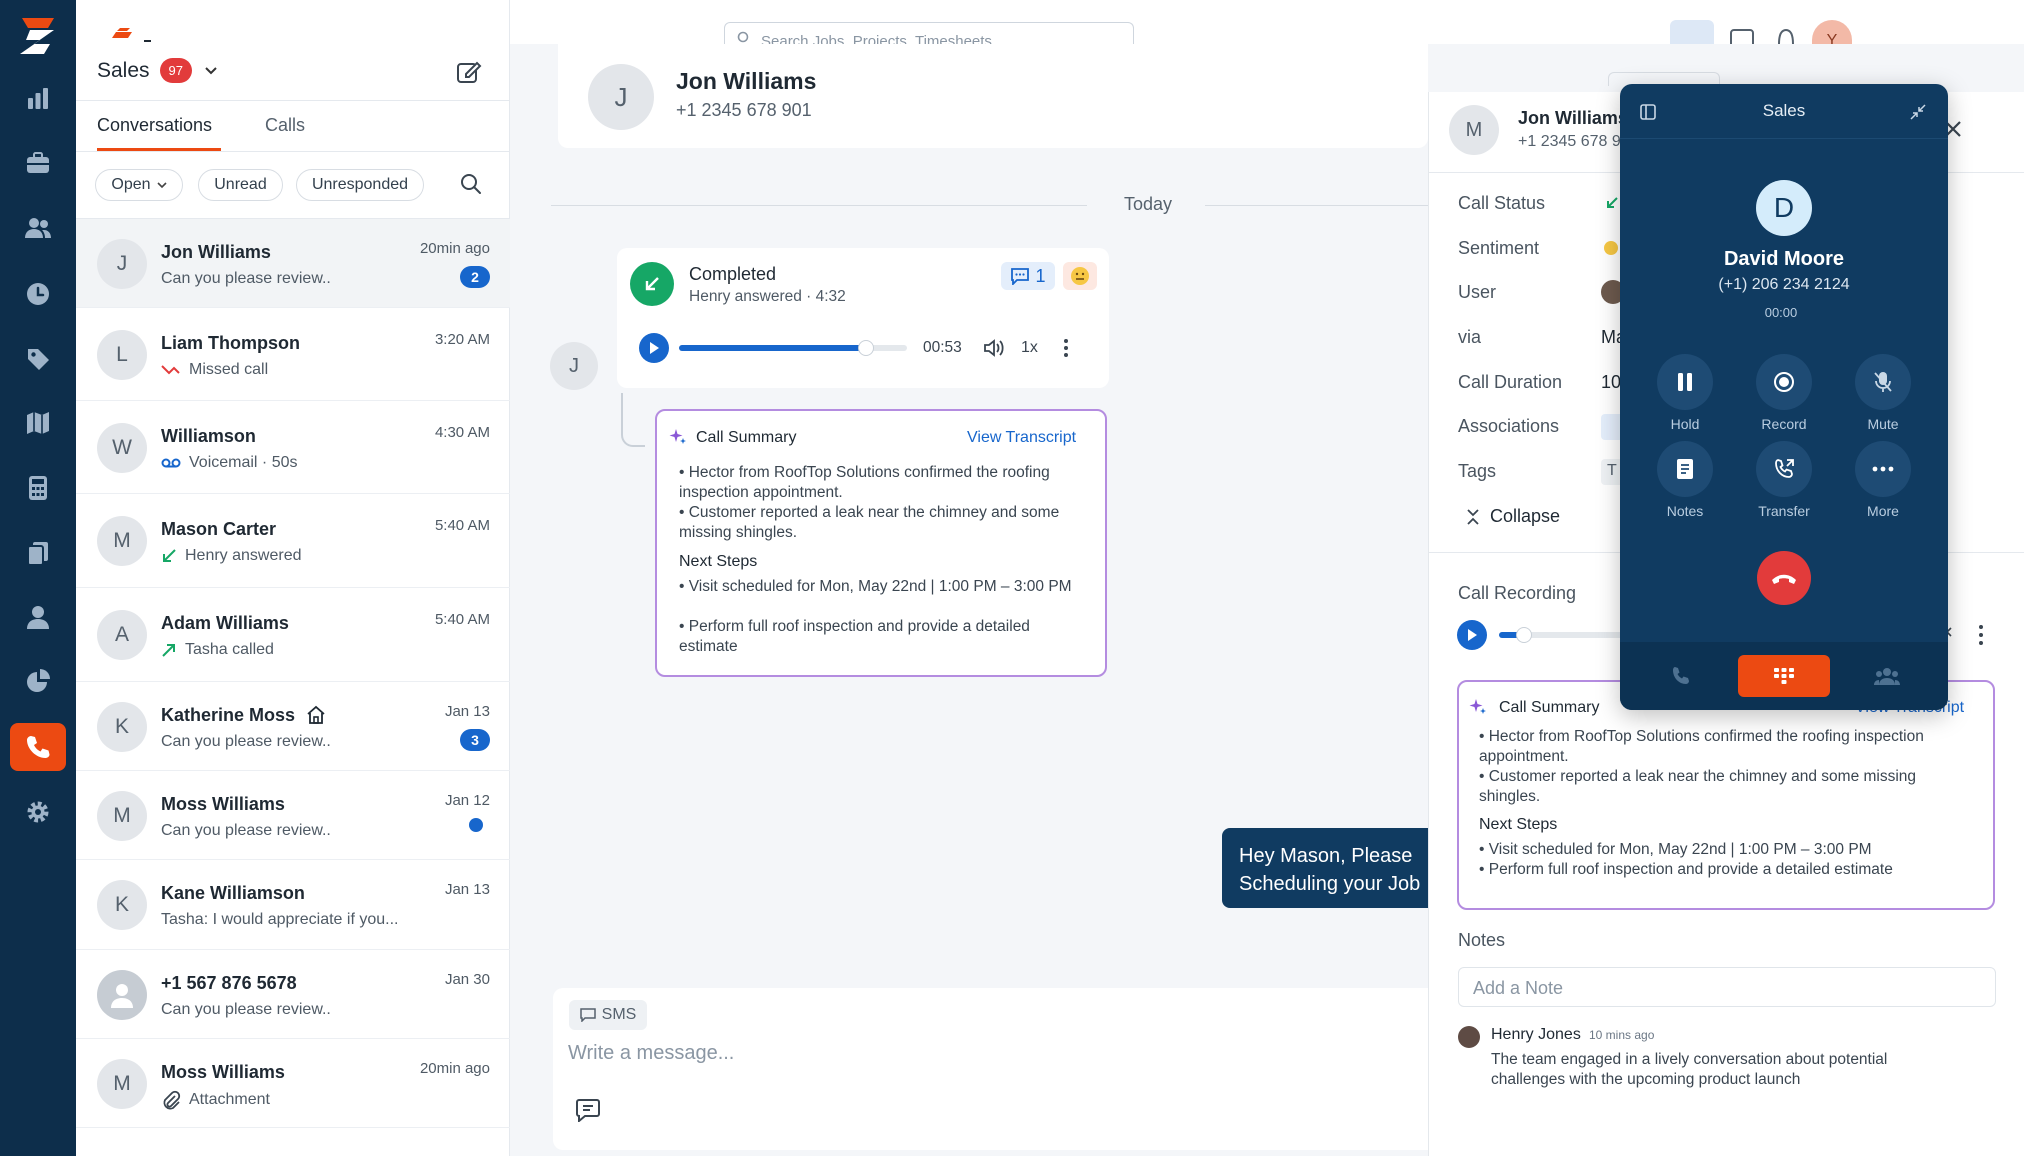  What do you see at coordinates (1685, 382) in the screenshot?
I see `hold-button` at bounding box center [1685, 382].